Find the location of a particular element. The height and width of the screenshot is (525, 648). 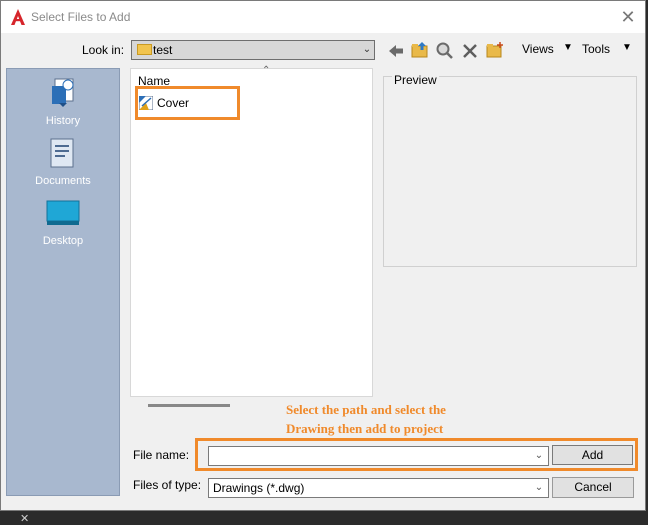

filetype-label: Files of type: is located at coordinates (167, 485).